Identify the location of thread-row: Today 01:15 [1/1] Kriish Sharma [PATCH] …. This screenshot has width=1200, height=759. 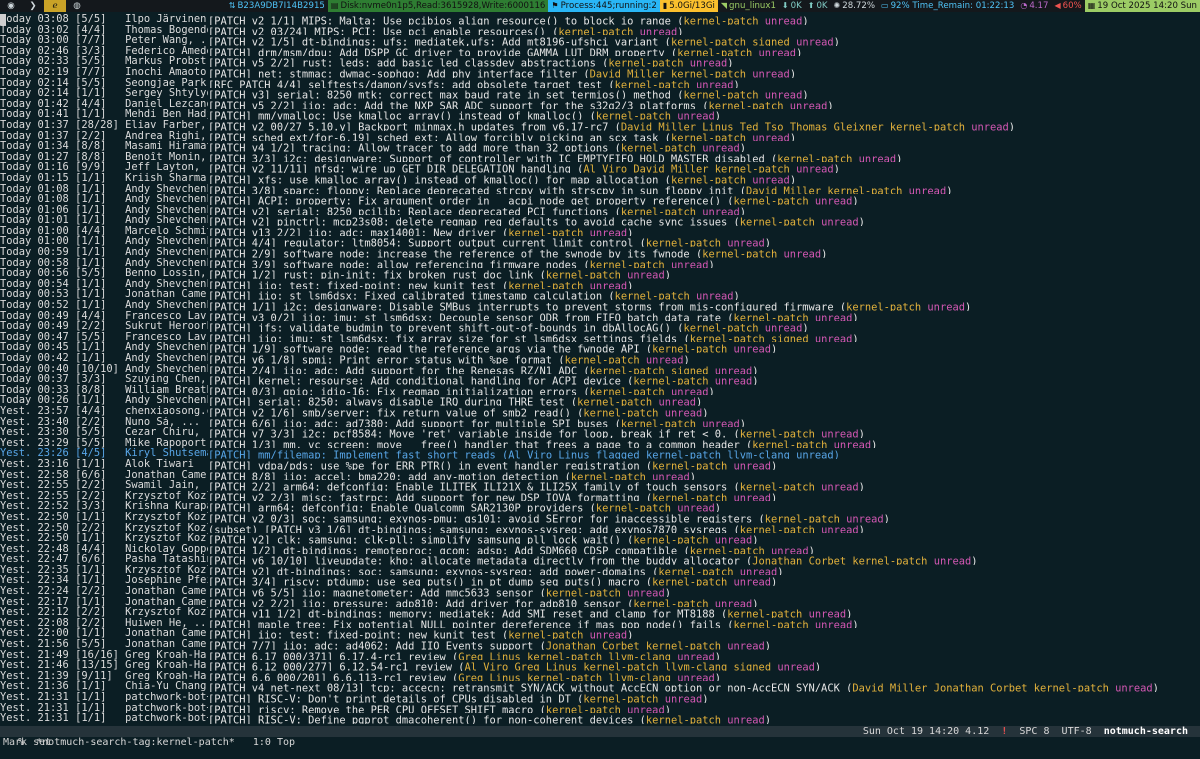
(600, 178).